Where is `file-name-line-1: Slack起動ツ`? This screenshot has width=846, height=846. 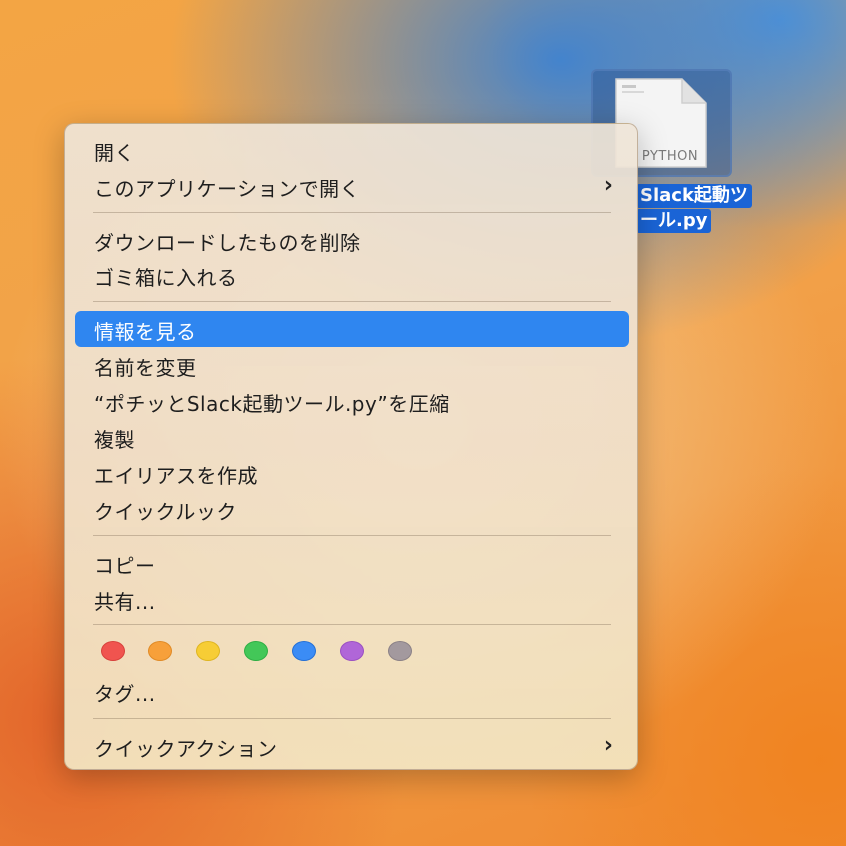
file-name-line-1: Slack起動ツ is located at coordinates (694, 196).